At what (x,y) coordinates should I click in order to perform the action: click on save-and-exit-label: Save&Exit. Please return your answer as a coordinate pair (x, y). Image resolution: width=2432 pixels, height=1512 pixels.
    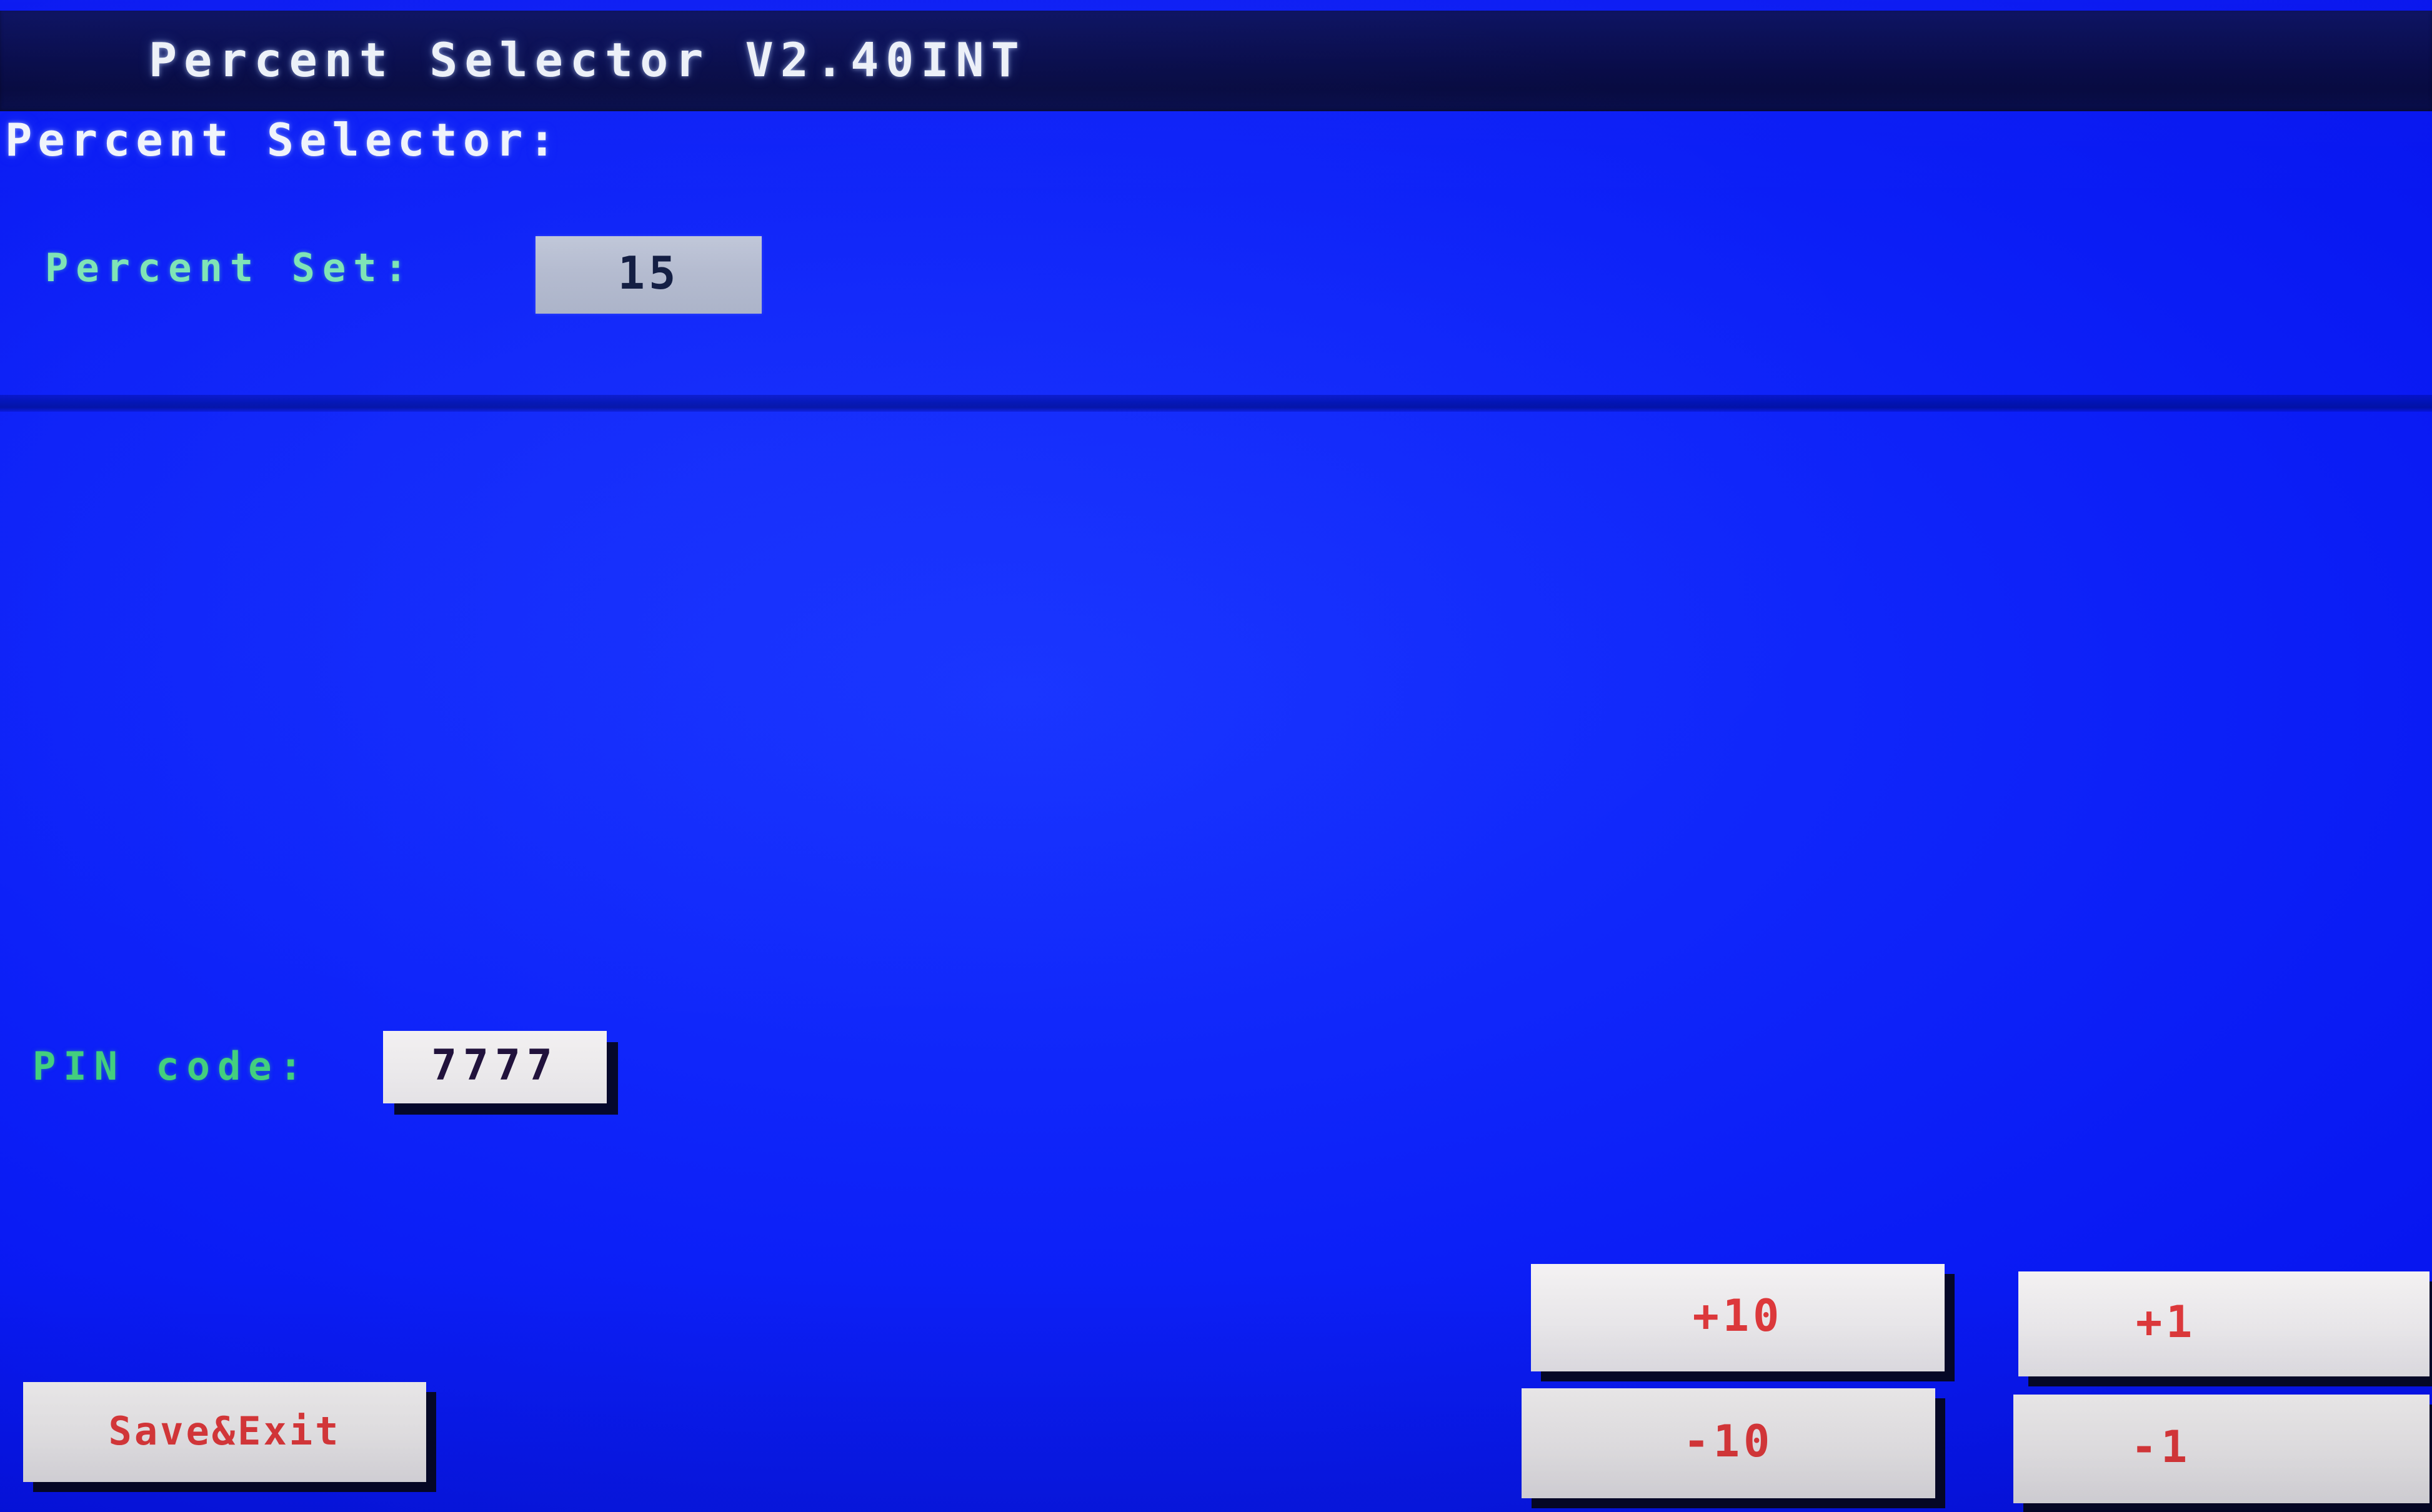
    Looking at the image, I should click on (224, 1431).